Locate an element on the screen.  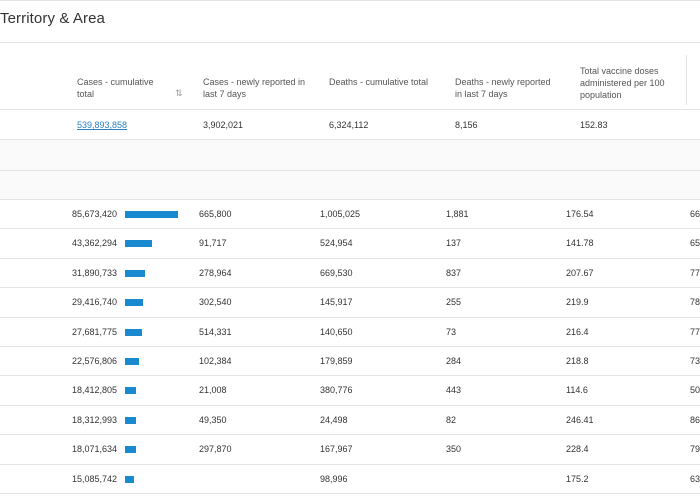
header-cases-7d: Cases - newly reported in last 7 days is located at coordinates (255, 88).